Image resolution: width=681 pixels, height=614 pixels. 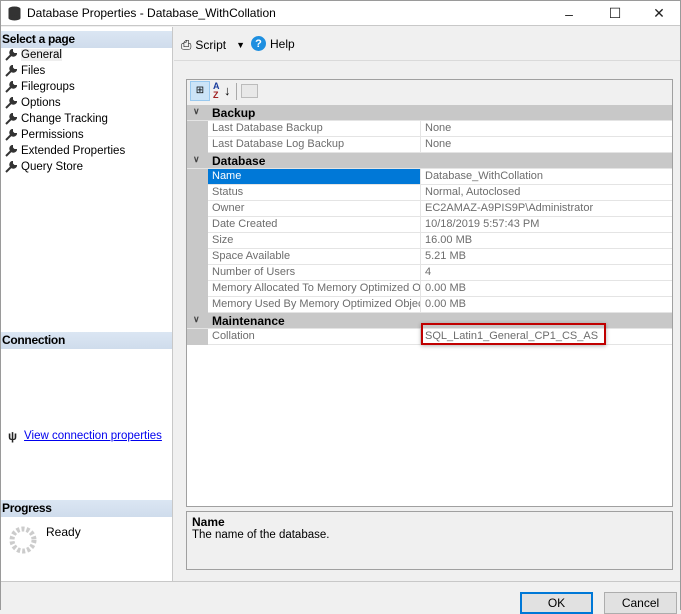 What do you see at coordinates (186, 44) in the screenshot?
I see `script-icon: ⎙` at bounding box center [186, 44].